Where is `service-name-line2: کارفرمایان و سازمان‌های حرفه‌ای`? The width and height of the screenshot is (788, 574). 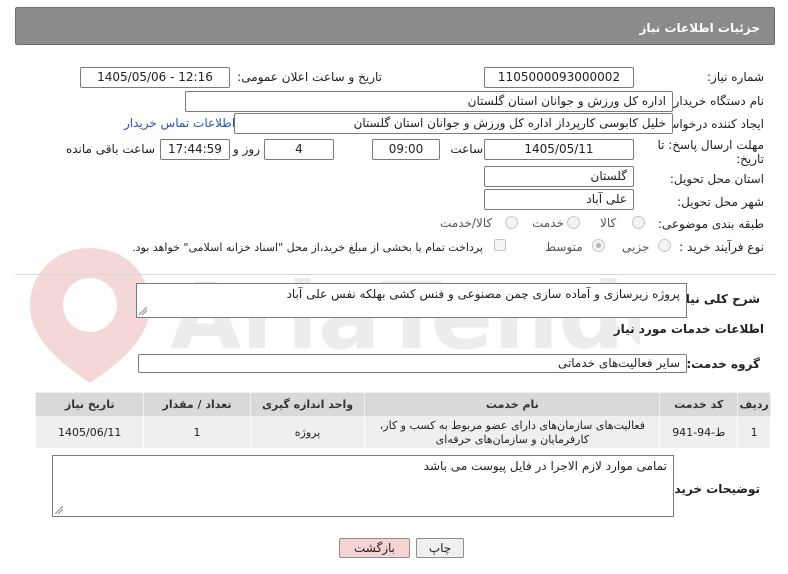 service-name-line2: کارفرمایان و سازمان‌های حرفه‌ای is located at coordinates (512, 439).